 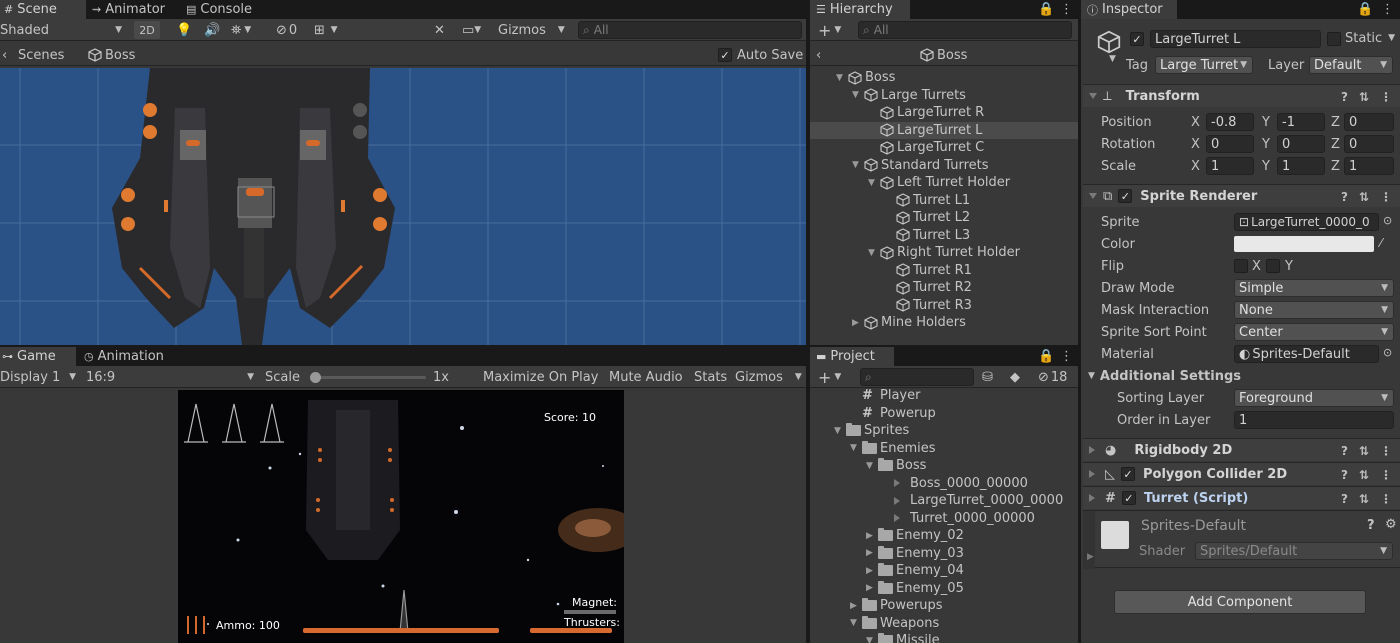 I want to click on tag-dropdown: Large Turret ▼, so click(x=1204, y=65).